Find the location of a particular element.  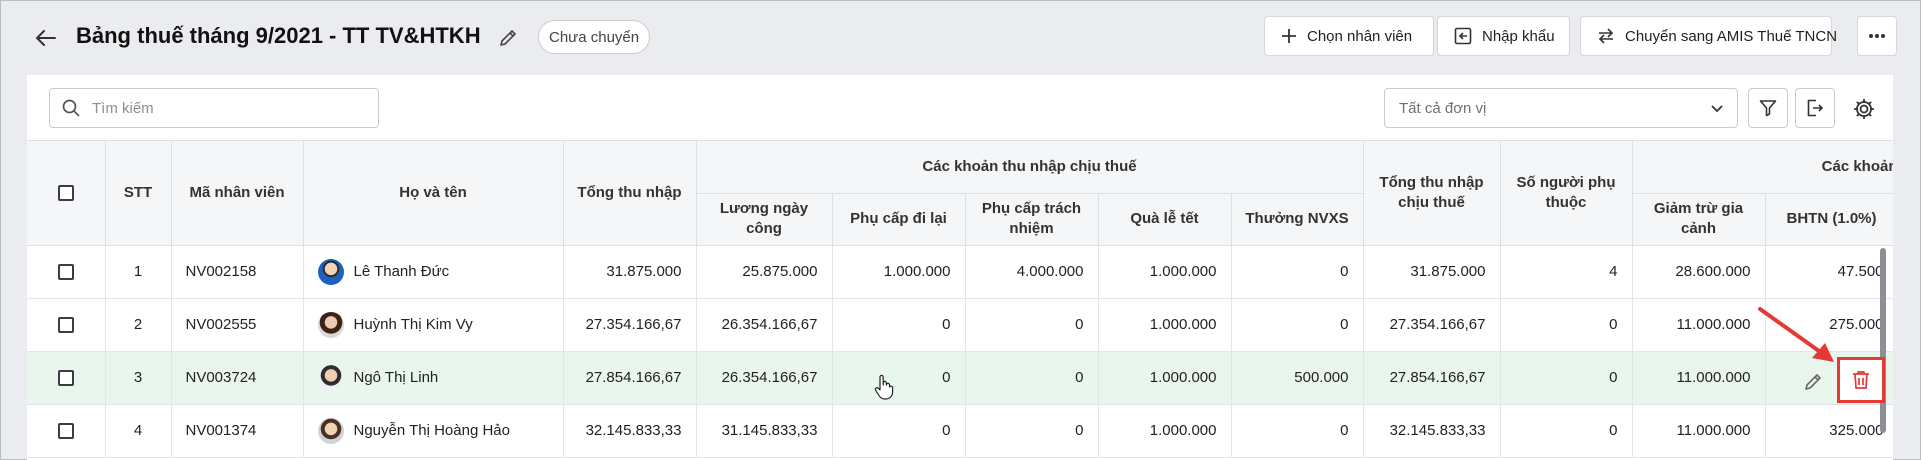

gear-icon is located at coordinates (1864, 109).